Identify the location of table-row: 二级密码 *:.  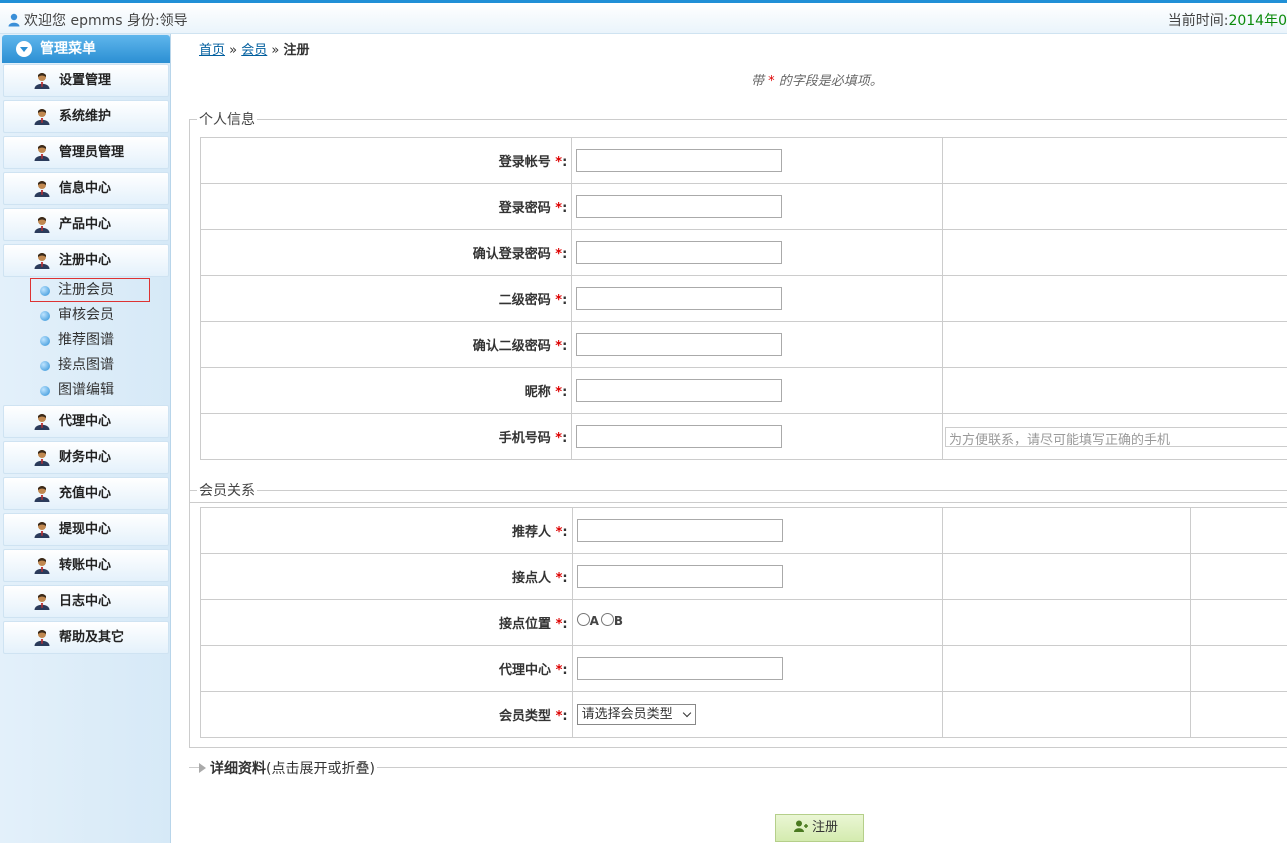
(743, 298).